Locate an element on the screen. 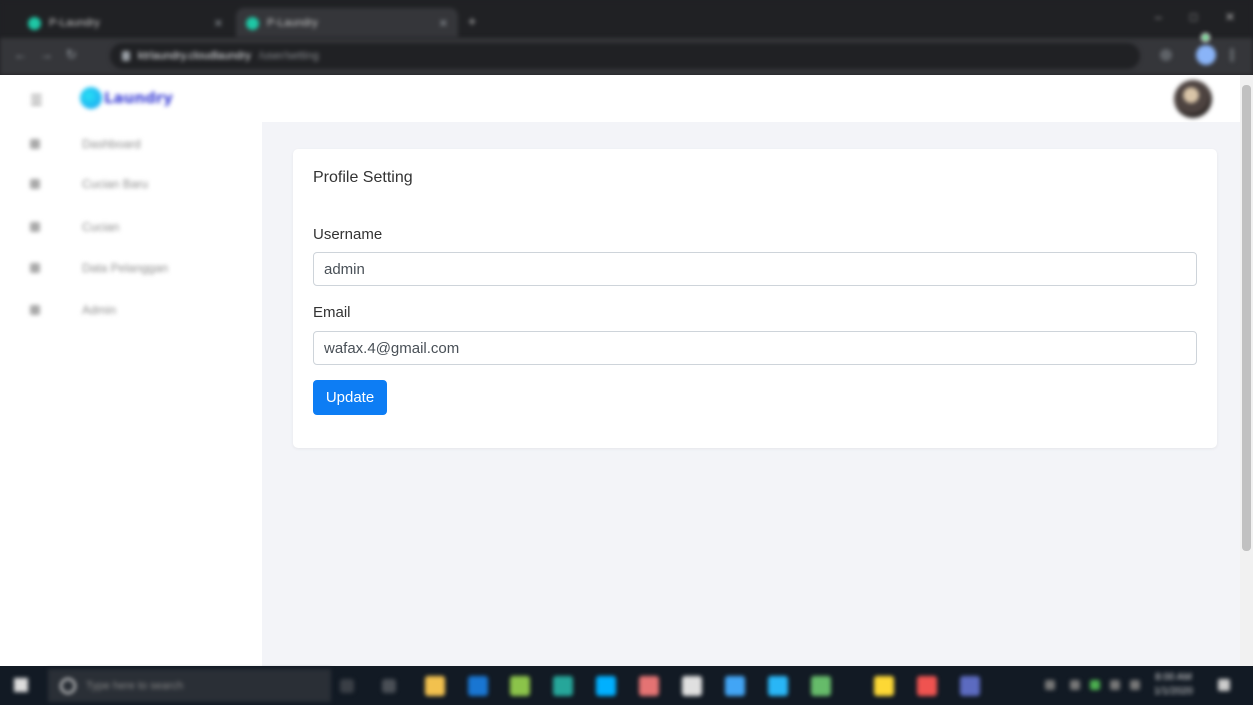 Image resolution: width=1253 pixels, height=705 pixels. minimize-icon: – is located at coordinates (1158, 17).